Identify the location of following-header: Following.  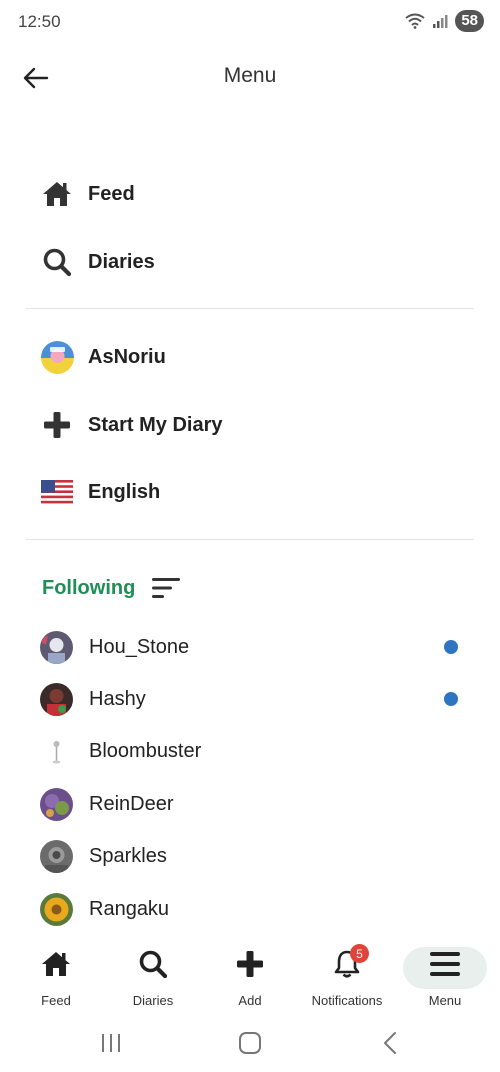
(112, 588).